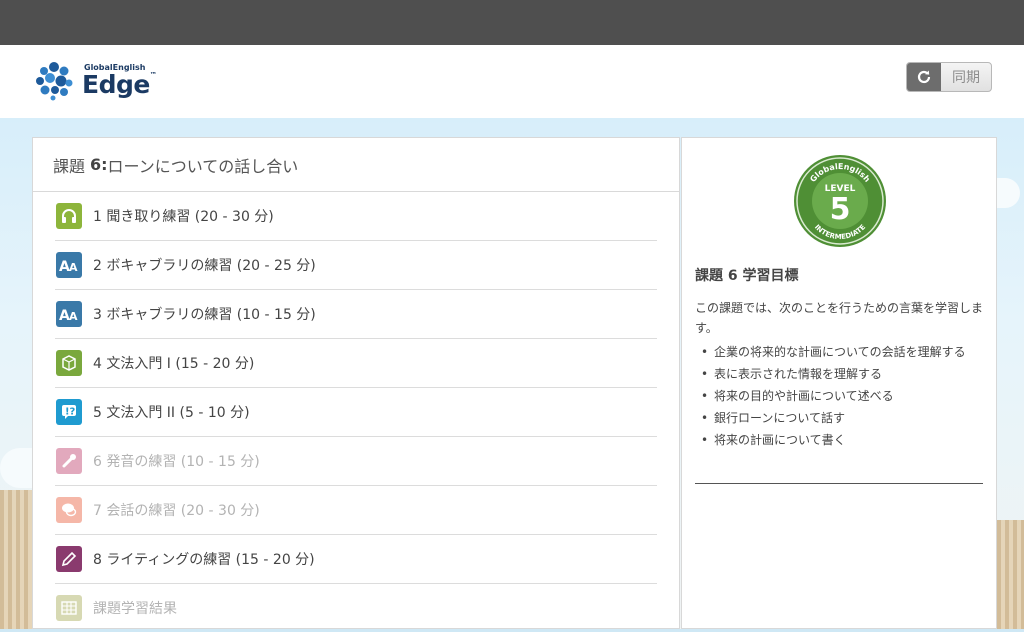 This screenshot has height=632, width=1024. What do you see at coordinates (135, 609) in the screenshot?
I see `activity-label: 課題学習結果` at bounding box center [135, 609].